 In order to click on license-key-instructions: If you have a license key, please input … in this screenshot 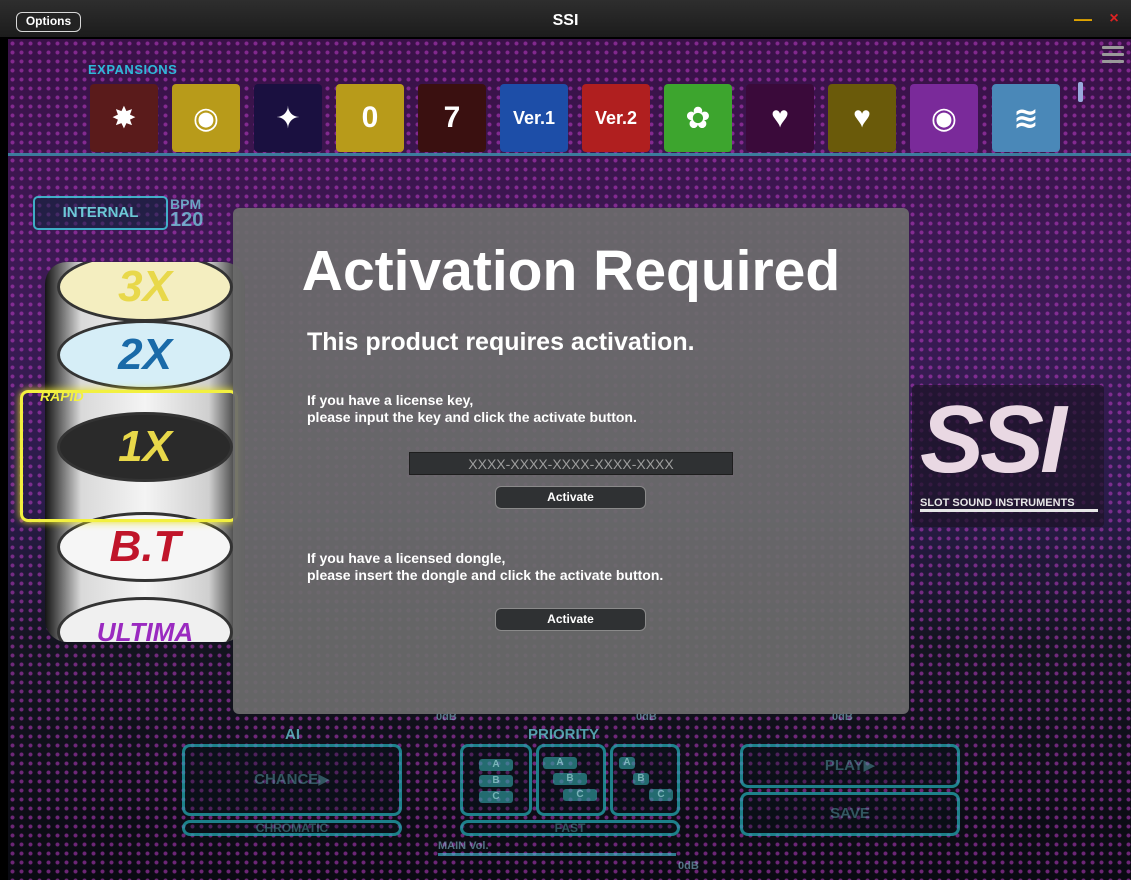, I will do `click(472, 409)`.